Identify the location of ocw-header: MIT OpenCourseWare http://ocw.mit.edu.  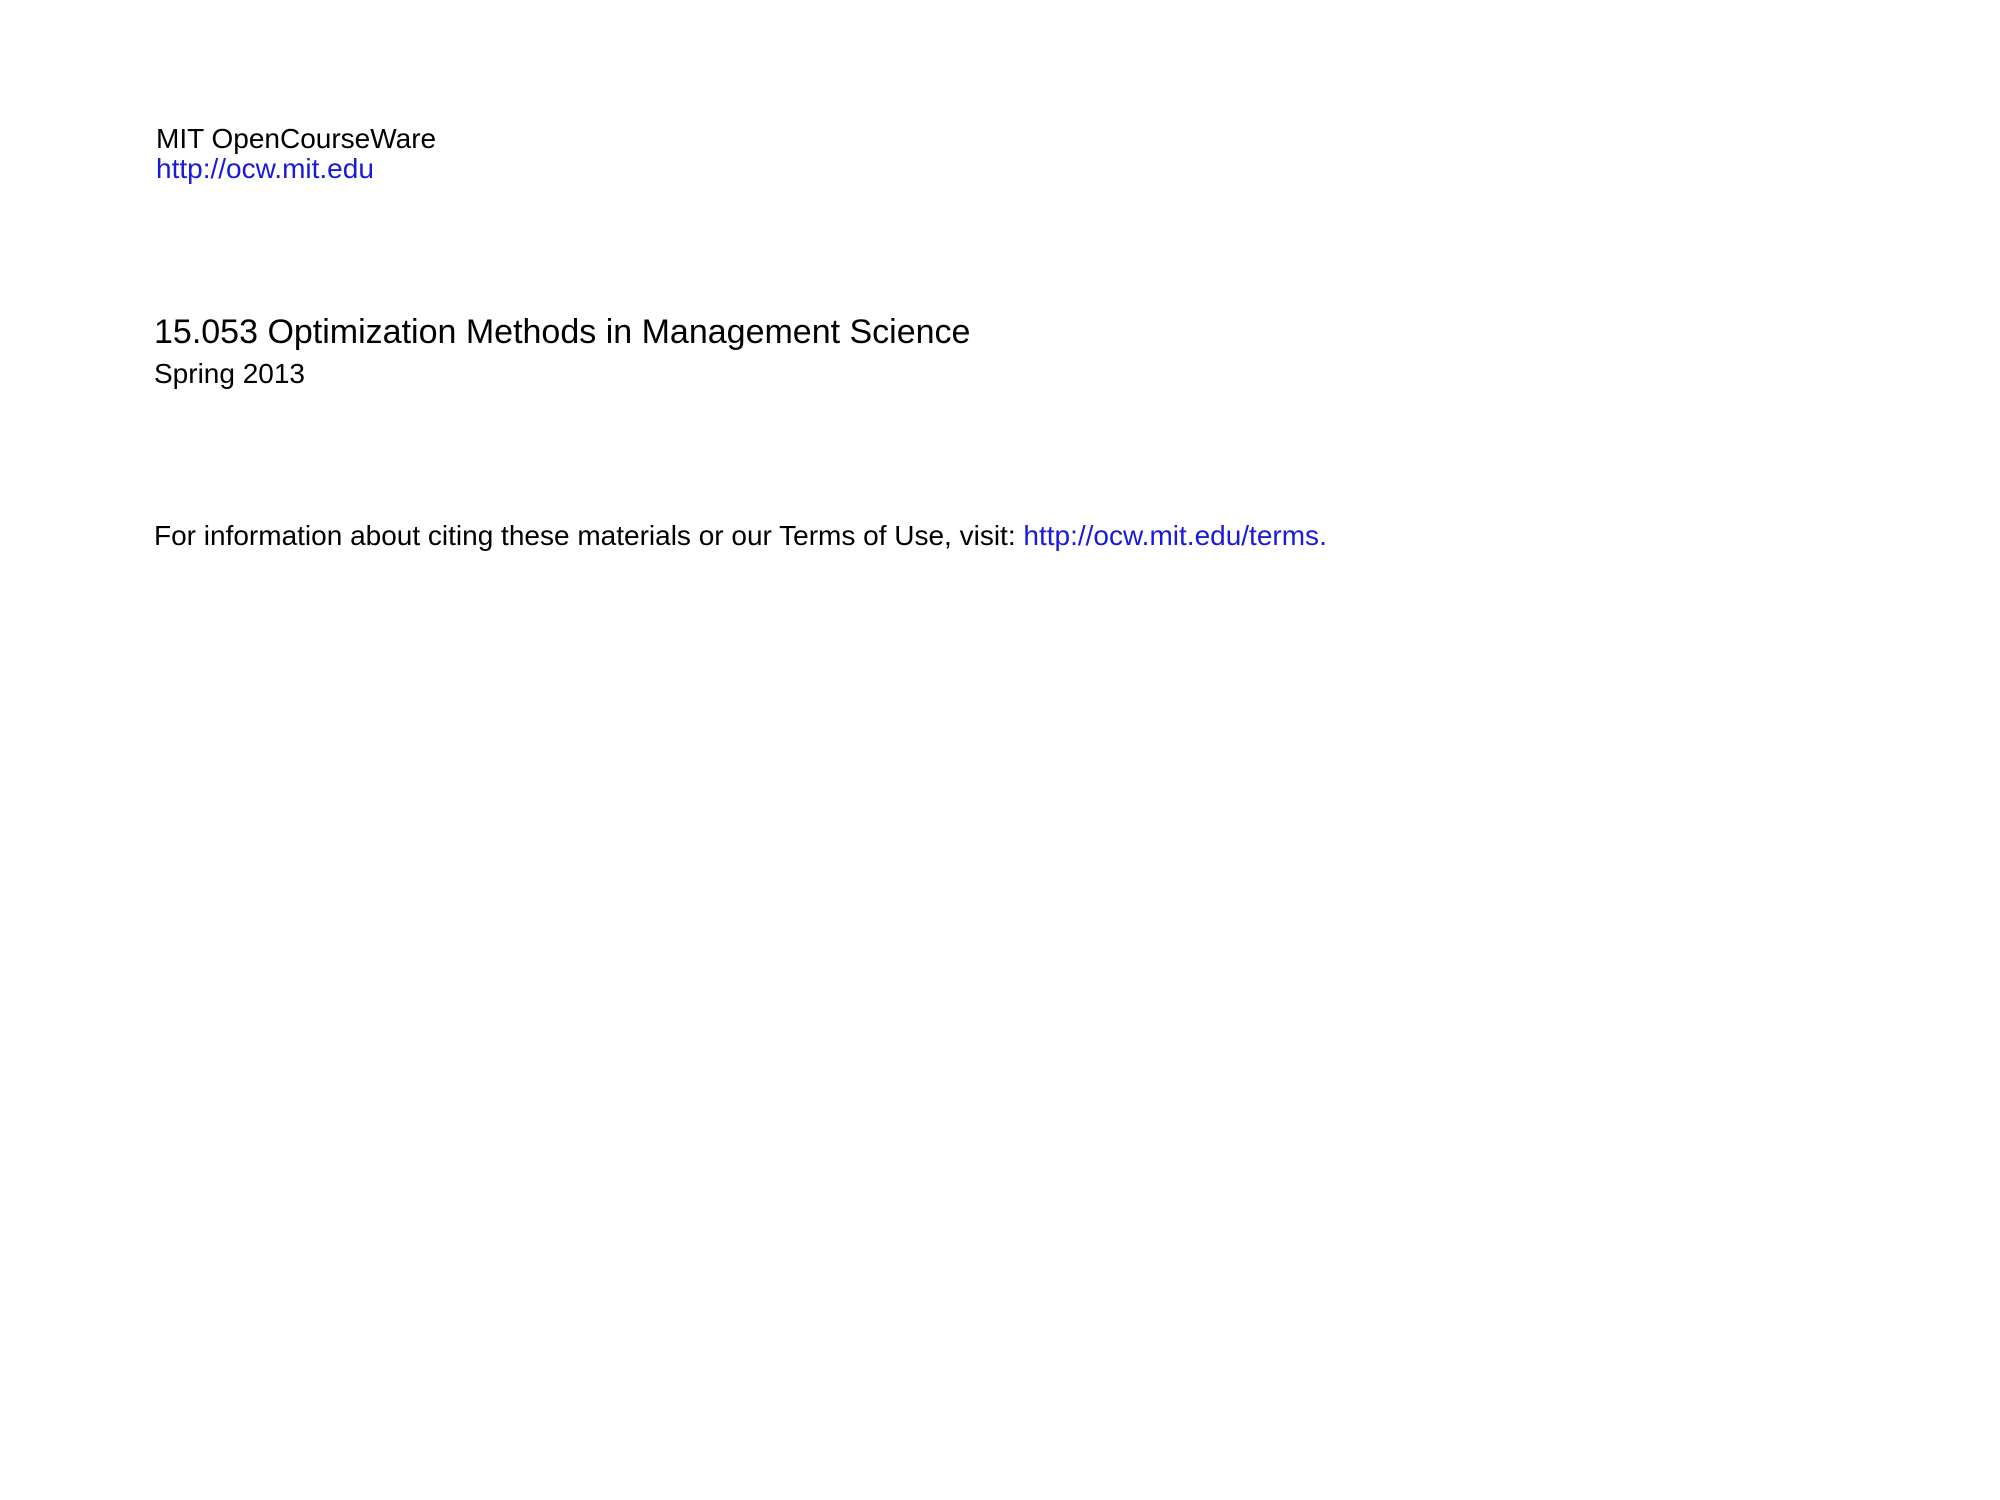
(296, 154).